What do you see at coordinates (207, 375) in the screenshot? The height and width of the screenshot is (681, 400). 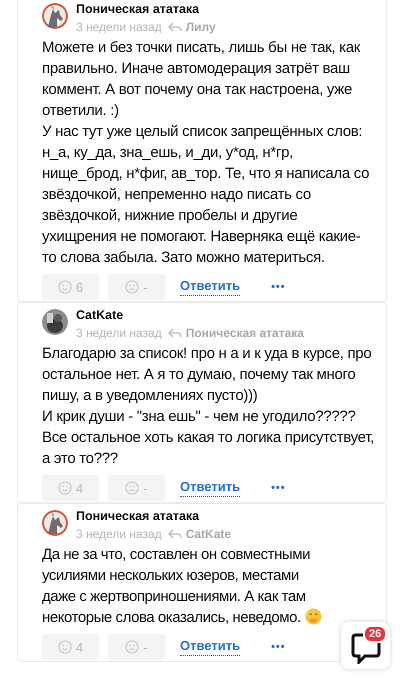 I see `comment-text: Благодарю за список! про н а и к уда в курсе, про остальное нет. А я то думаю, почему так много пишу, а в уведомлениях пусто)))` at bounding box center [207, 375].